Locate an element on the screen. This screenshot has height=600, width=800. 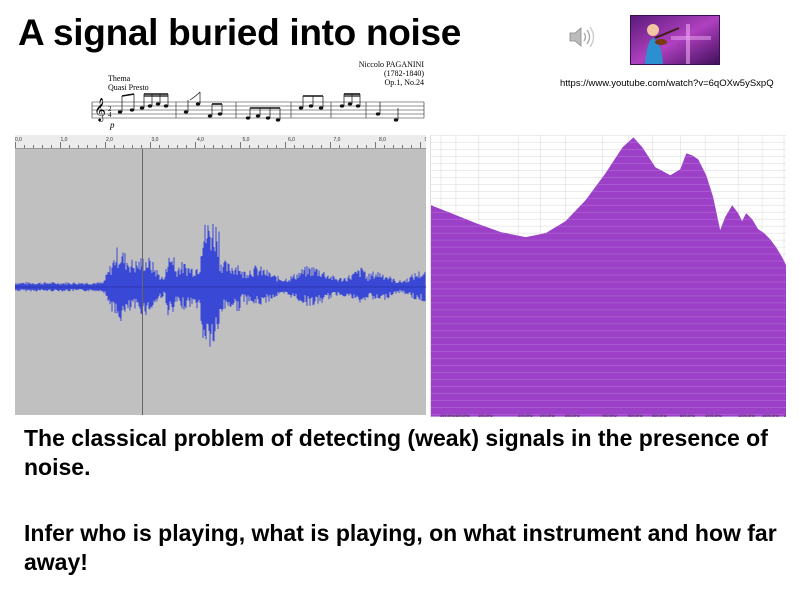
opus-number: Op.1, No.24 is located at coordinates (404, 82).